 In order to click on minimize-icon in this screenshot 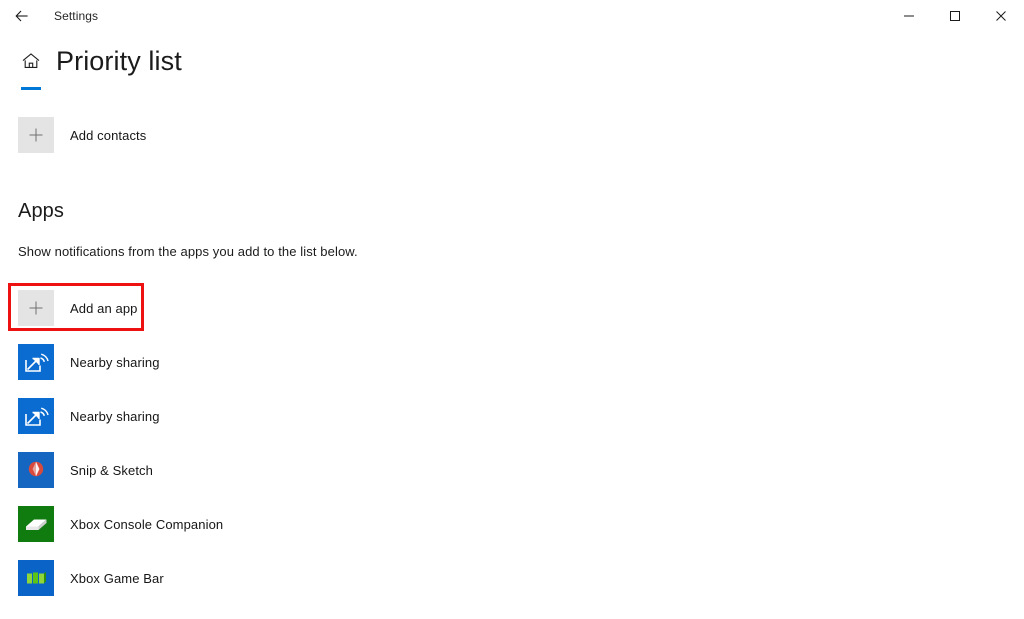, I will do `click(909, 16)`.